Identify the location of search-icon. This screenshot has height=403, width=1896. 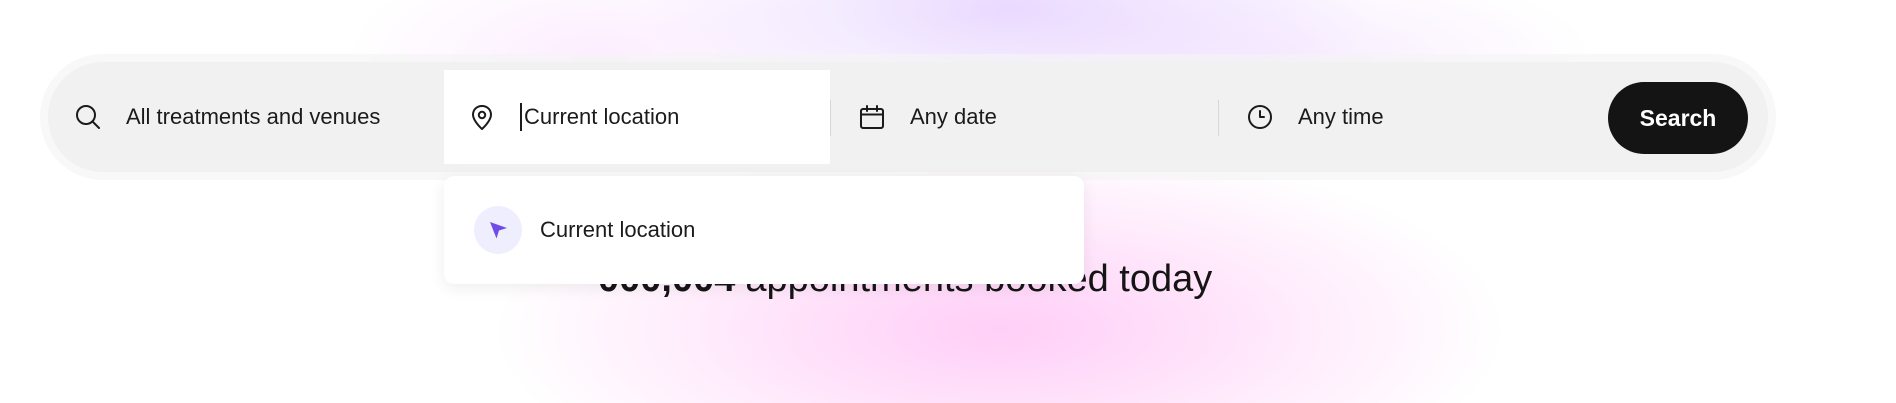
(88, 117).